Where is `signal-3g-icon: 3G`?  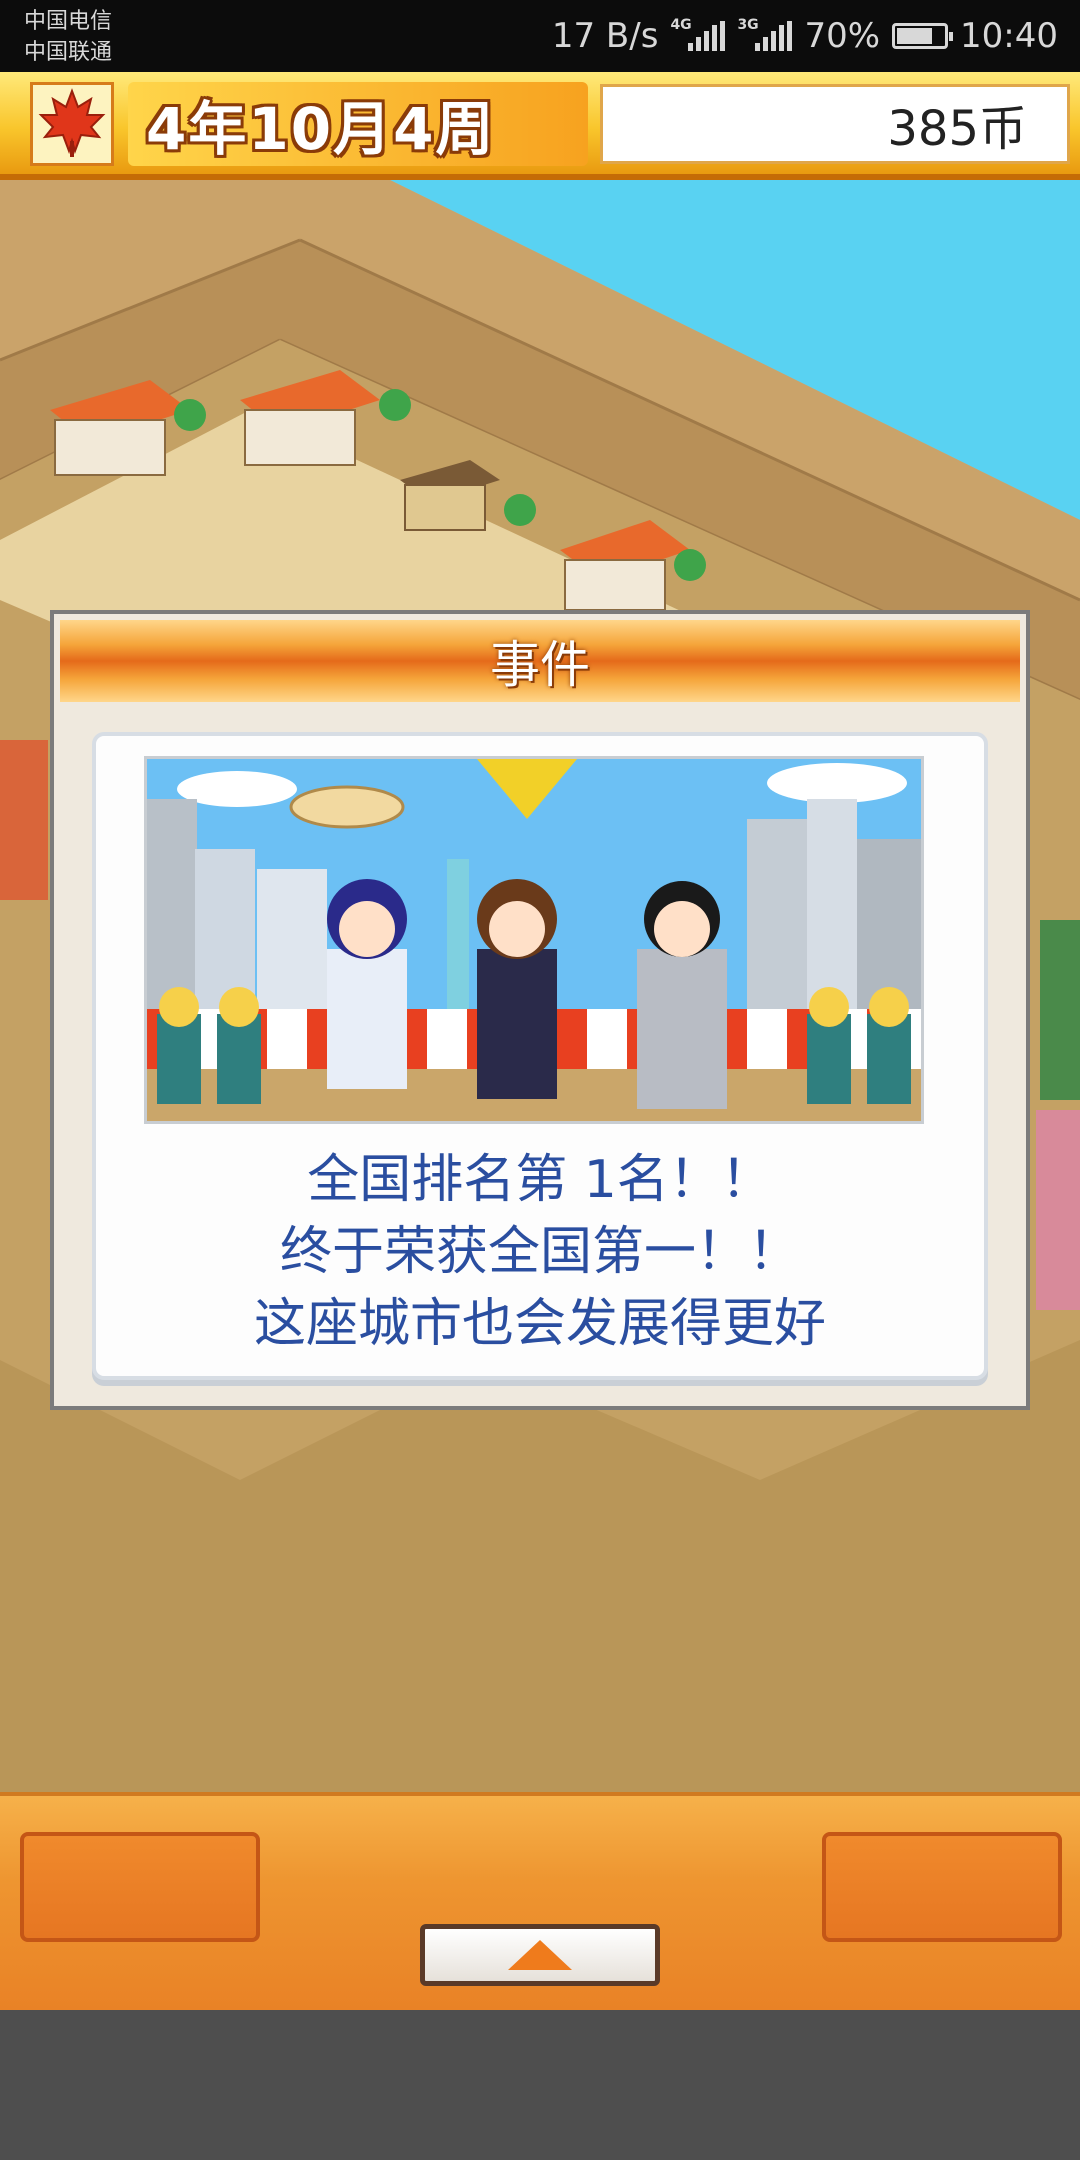
signal-3g-icon: 3G is located at coordinates (765, 34).